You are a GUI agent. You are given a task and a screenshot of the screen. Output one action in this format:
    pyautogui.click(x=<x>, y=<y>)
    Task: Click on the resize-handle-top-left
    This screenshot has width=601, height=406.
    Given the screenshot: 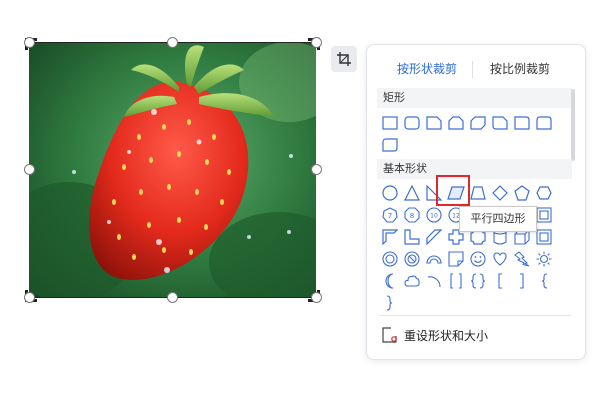 What is the action you would take?
    pyautogui.click(x=29, y=42)
    